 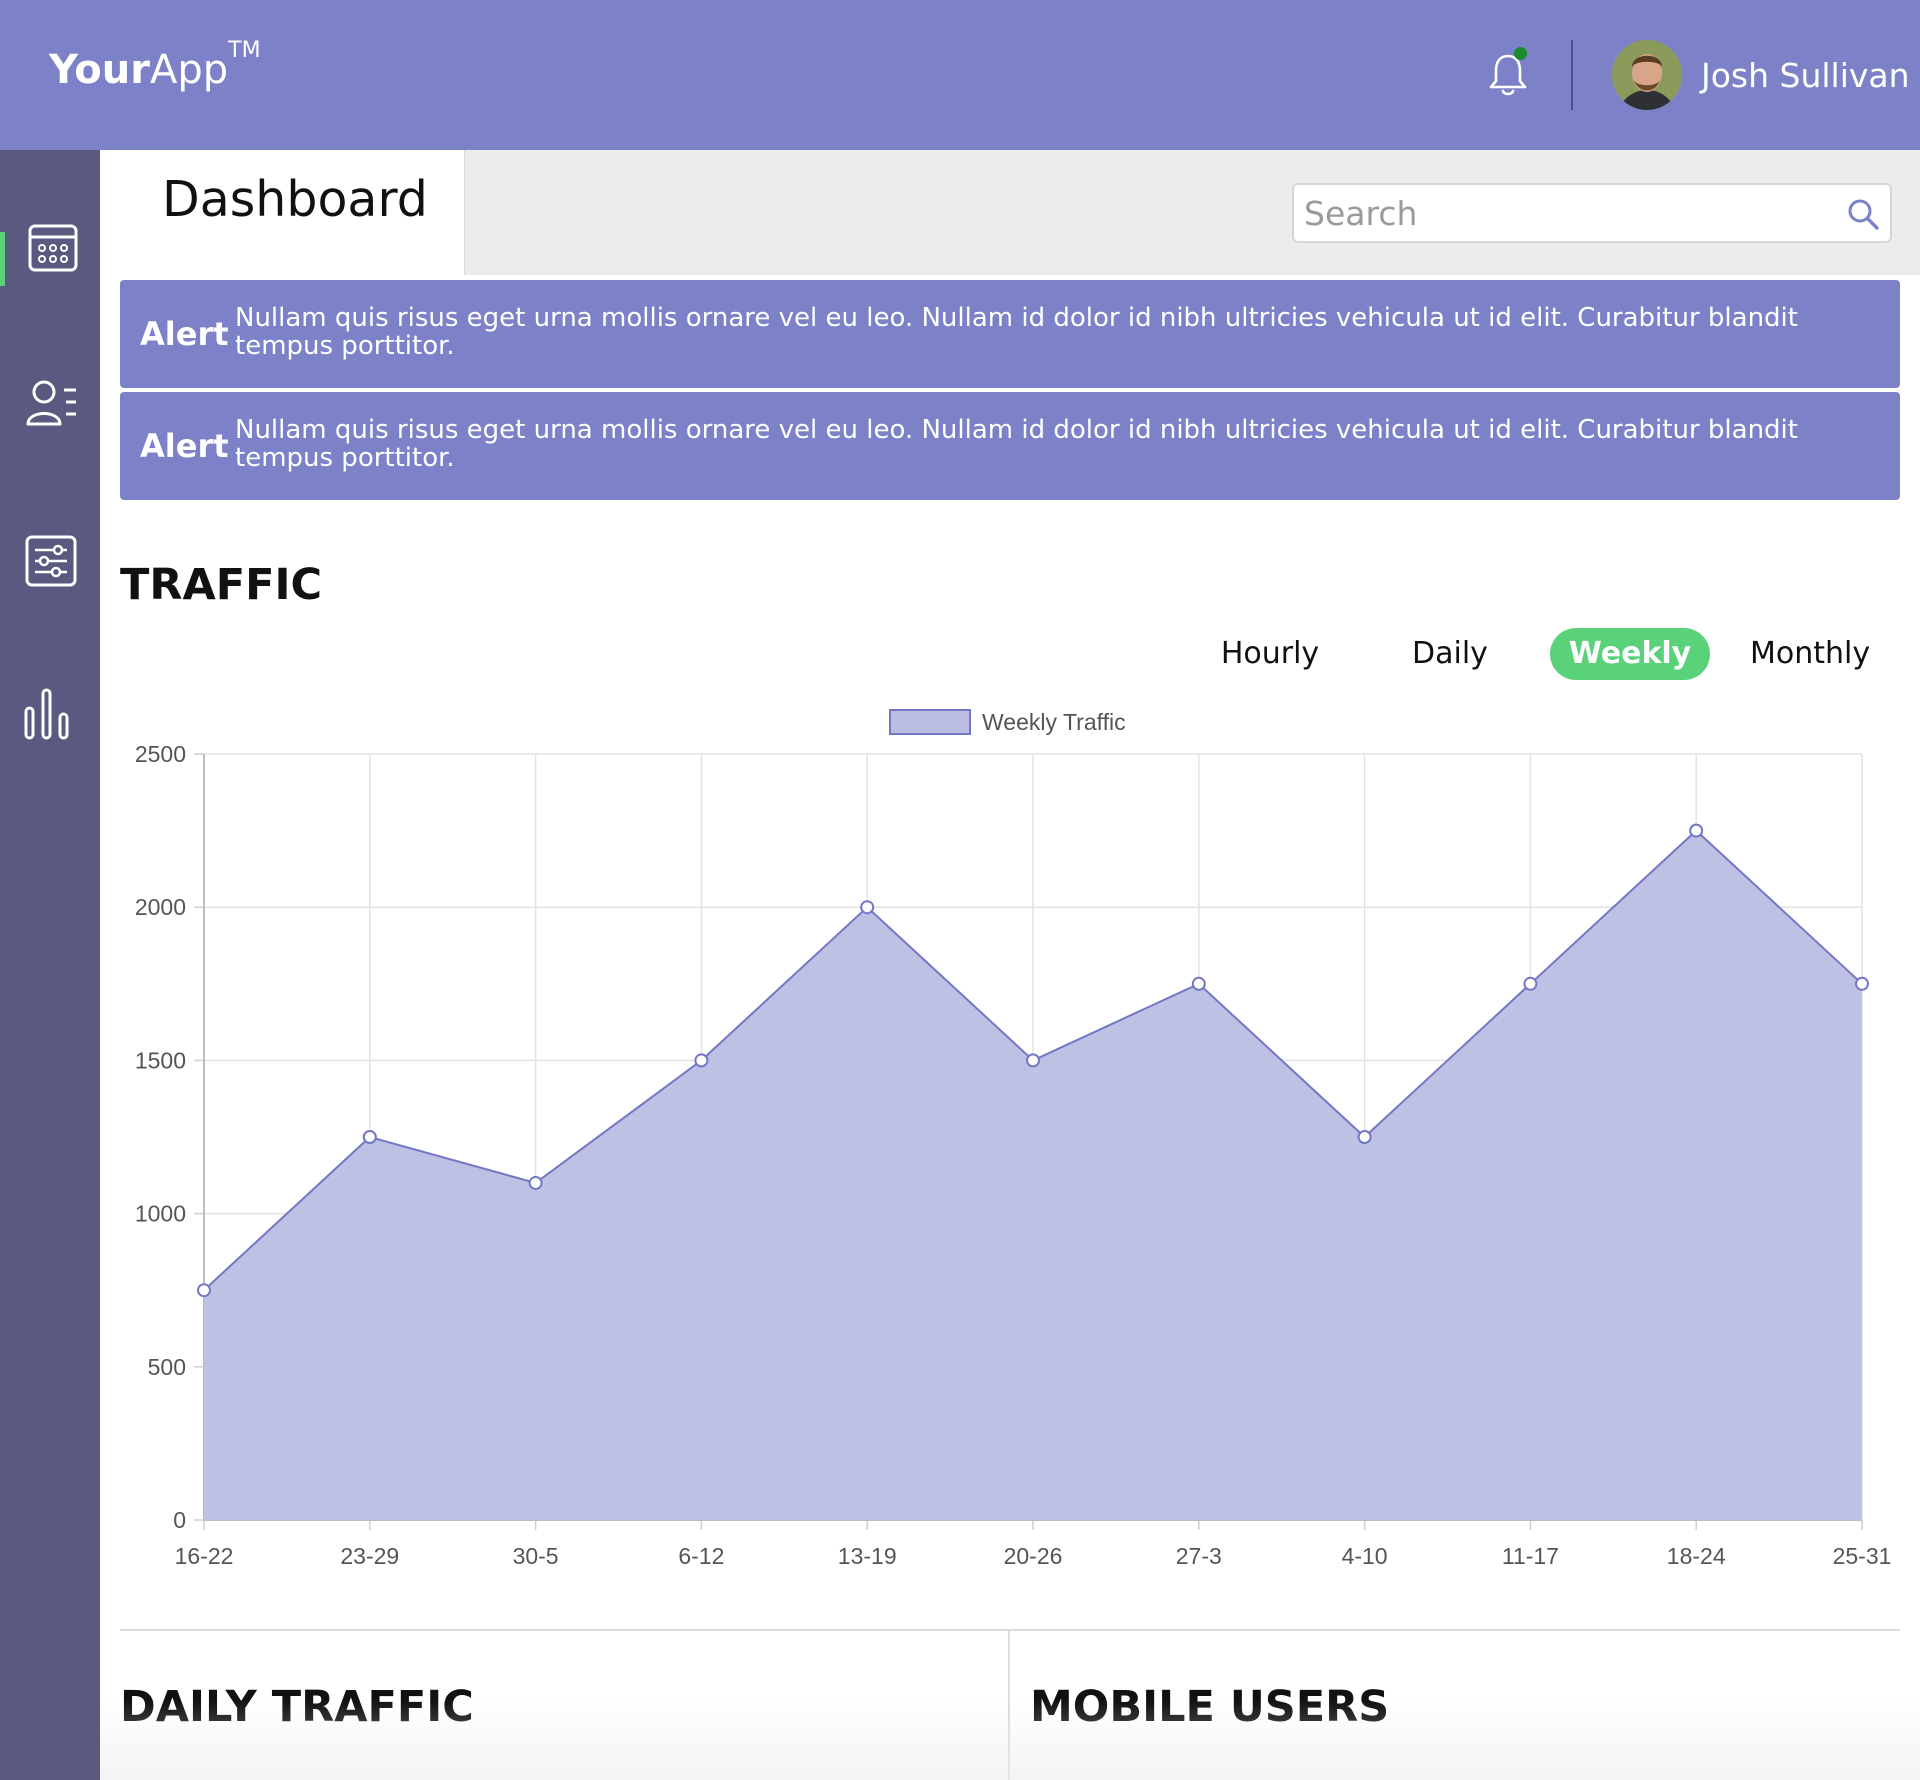 What do you see at coordinates (160, 907) in the screenshot?
I see `y-tick-label: 2000` at bounding box center [160, 907].